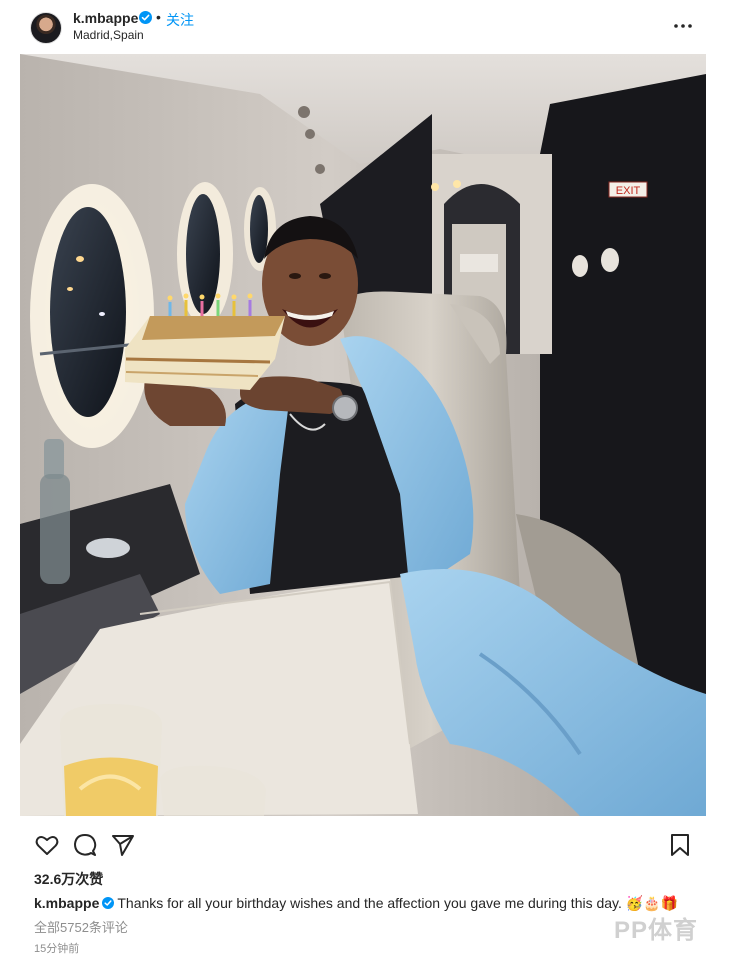 The image size is (750, 969). Describe the element at coordinates (105, 18) in the screenshot. I see `username-link: k.mbappe` at that location.